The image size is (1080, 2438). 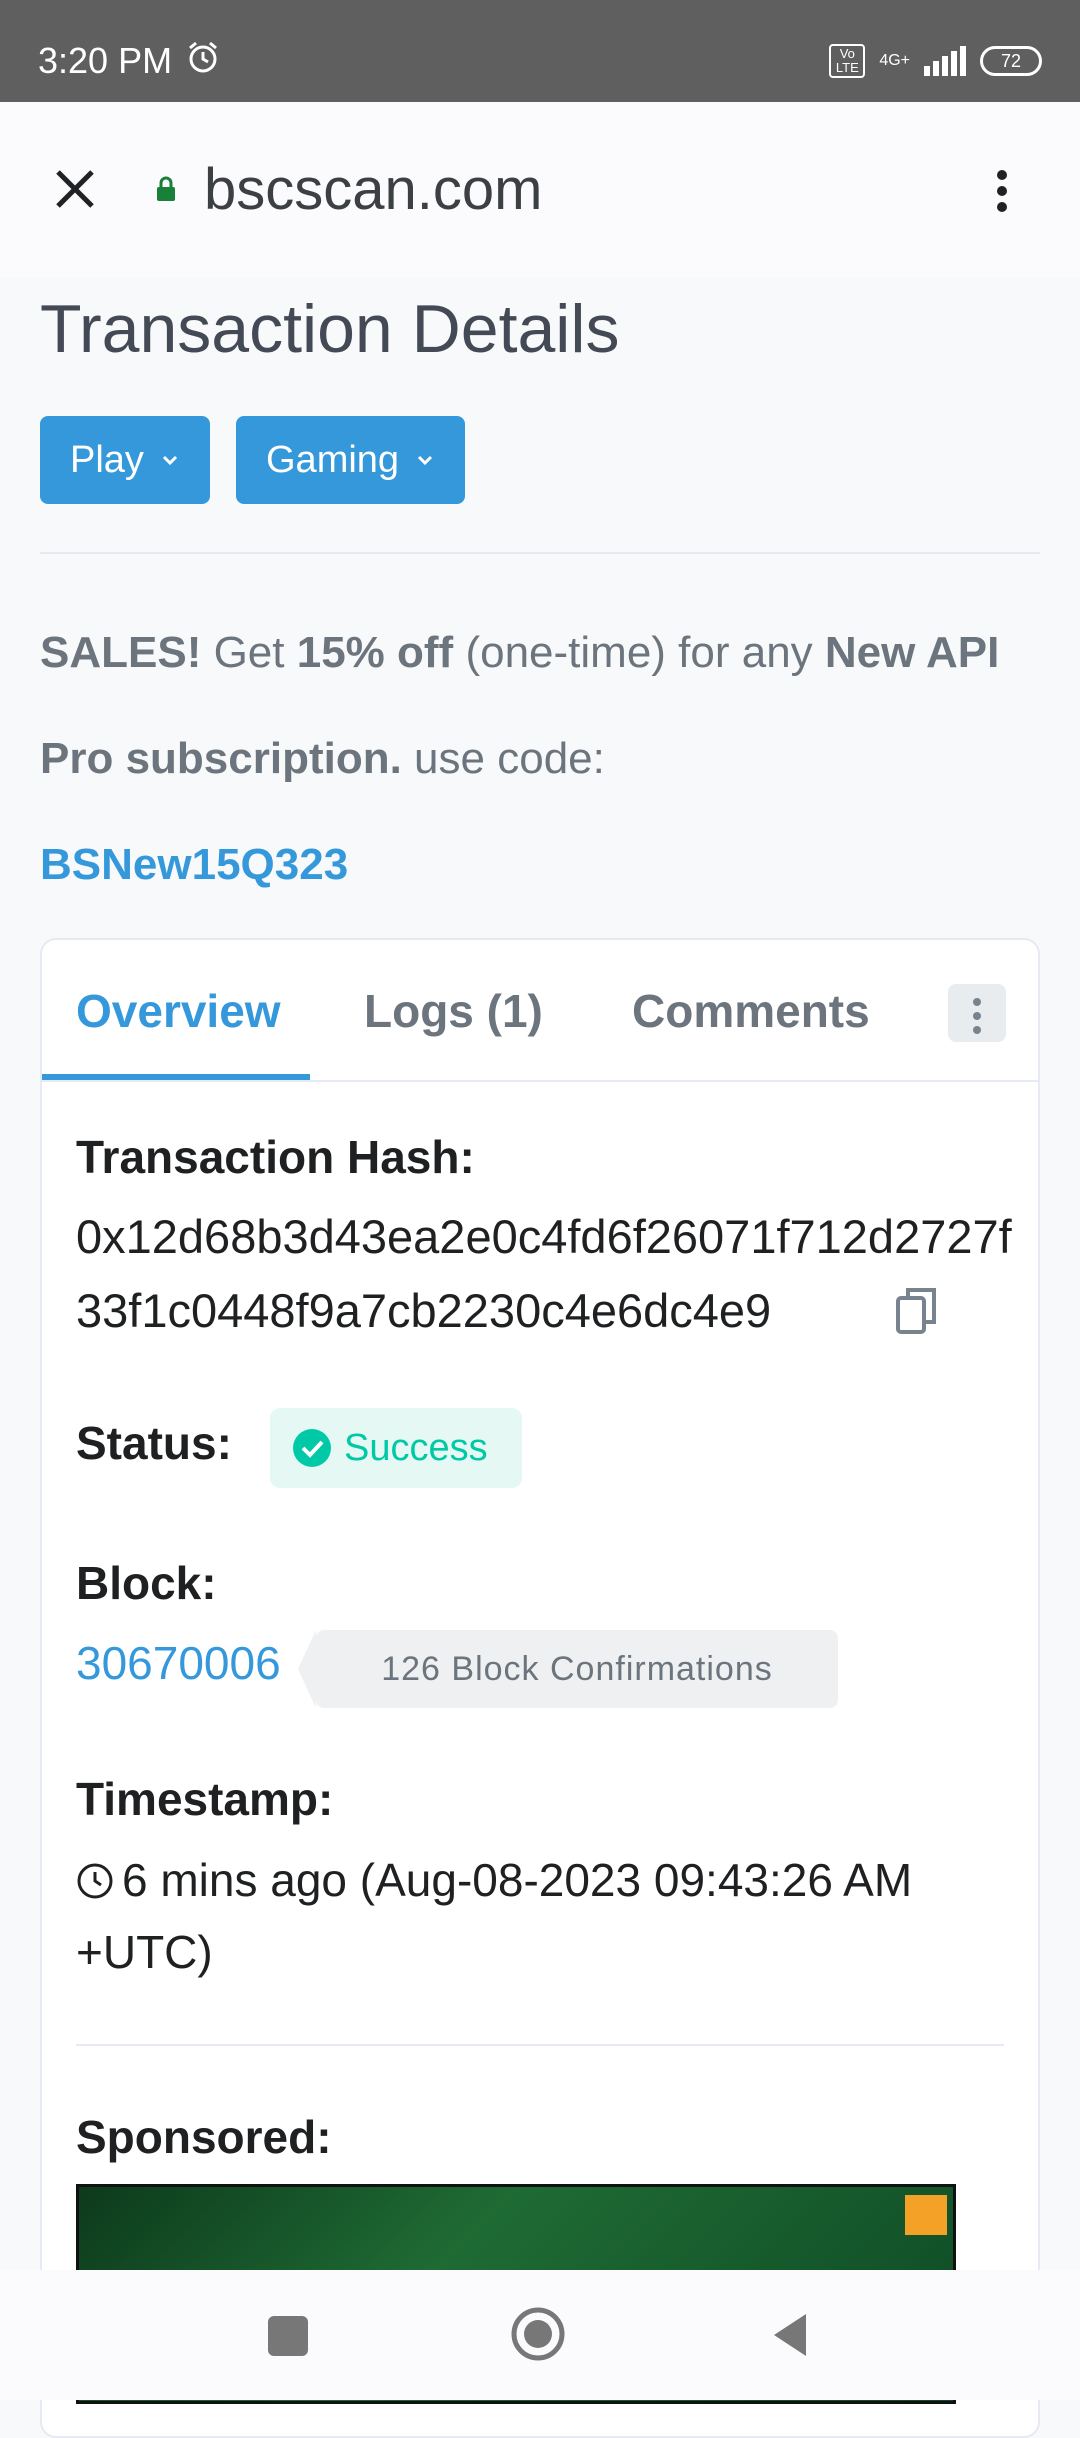 I want to click on block-confirmations-text: 126 Block Confirmations, so click(x=577, y=1668).